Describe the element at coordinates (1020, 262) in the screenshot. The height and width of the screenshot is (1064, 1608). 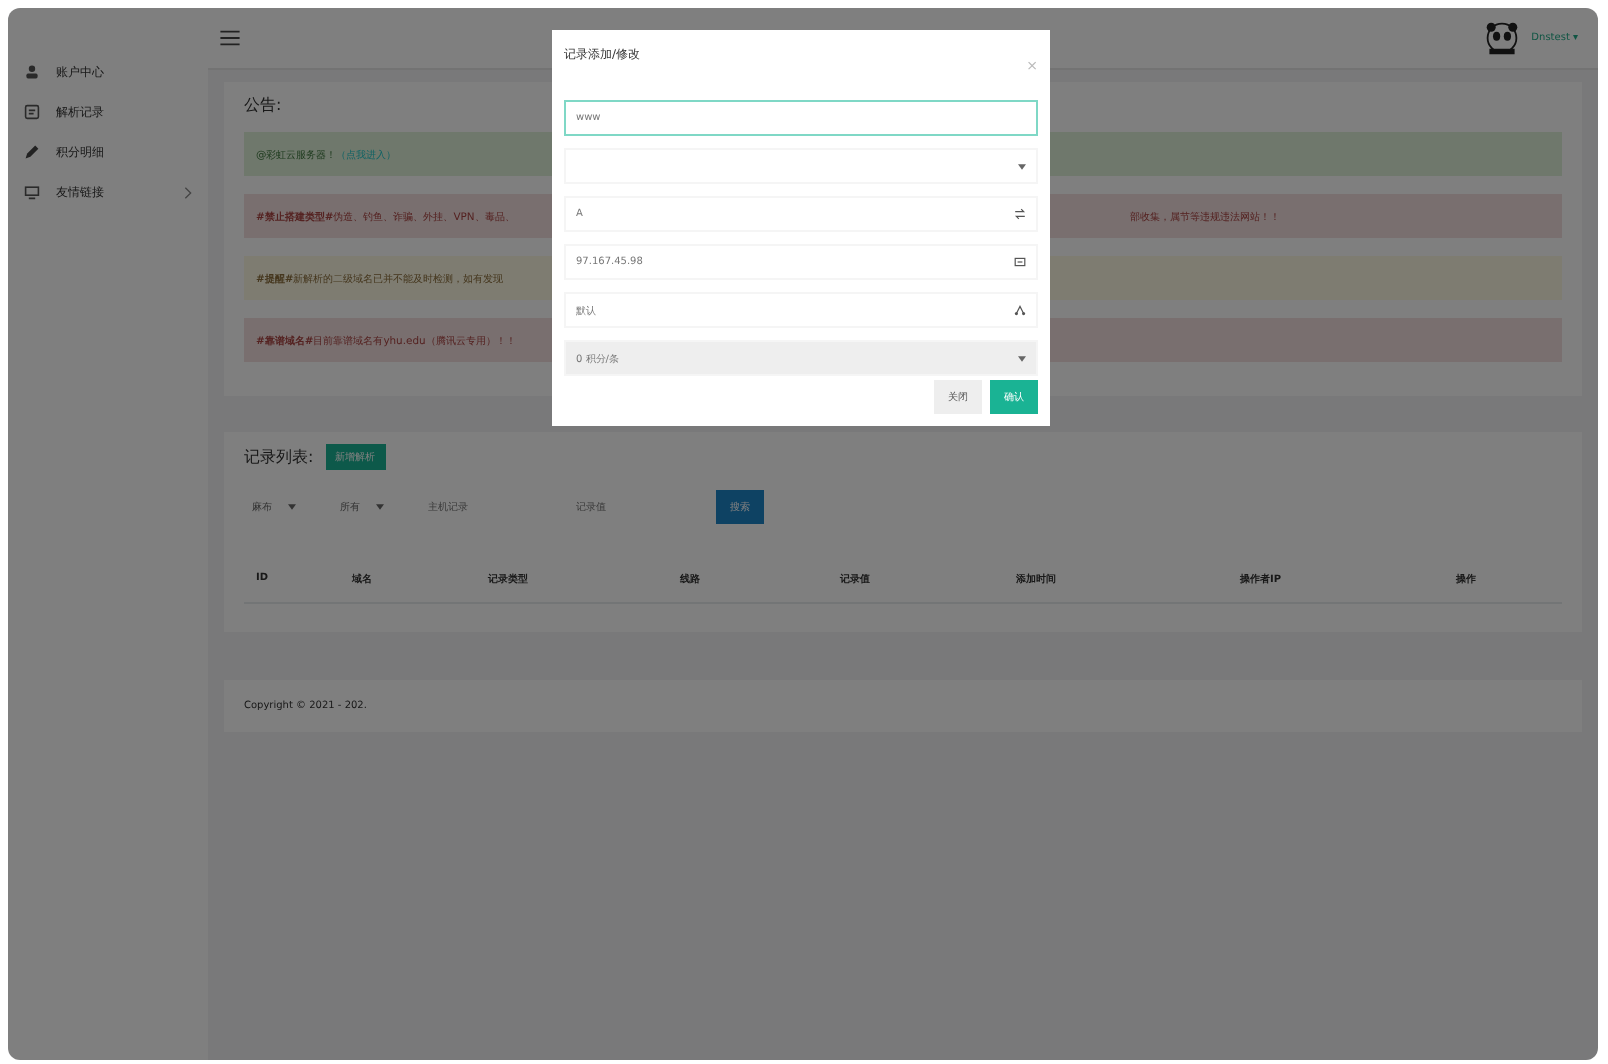
I see `card-icon` at that location.